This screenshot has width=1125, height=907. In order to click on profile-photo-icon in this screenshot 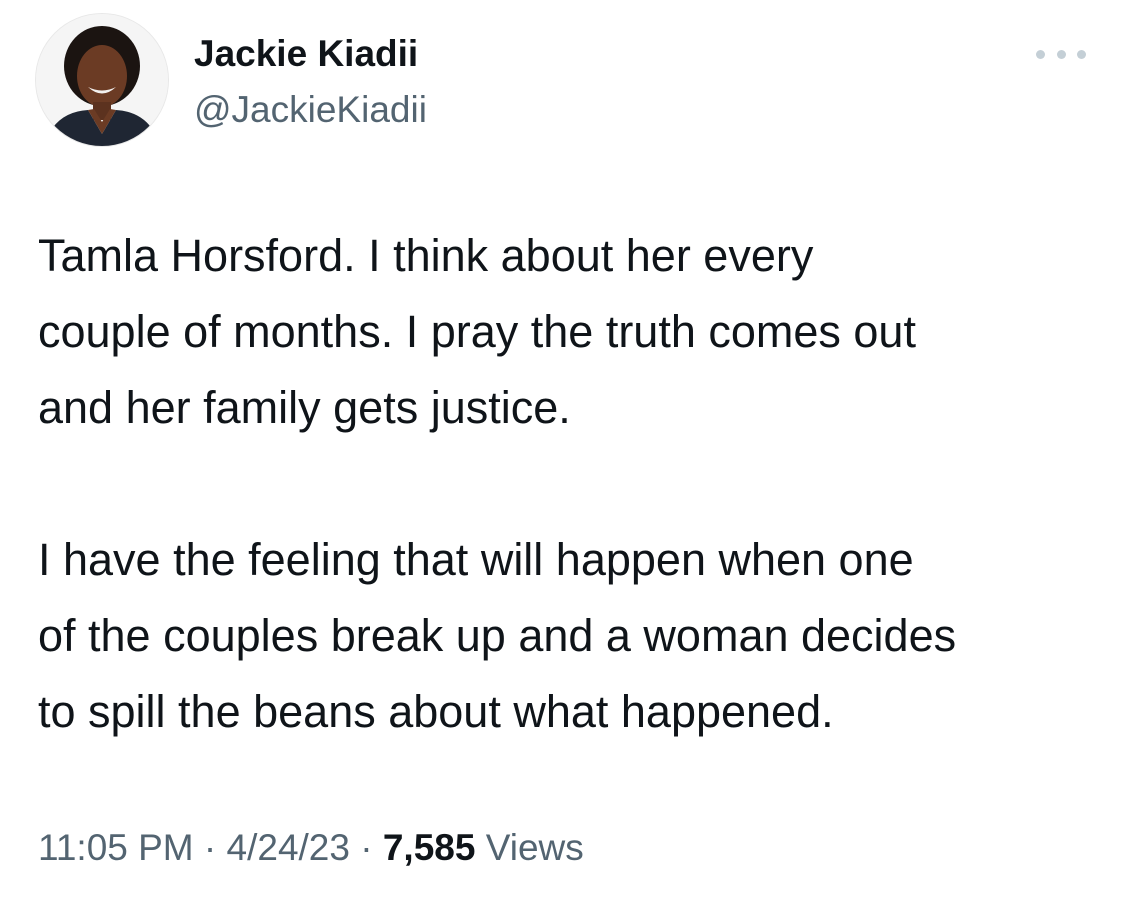, I will do `click(102, 80)`.